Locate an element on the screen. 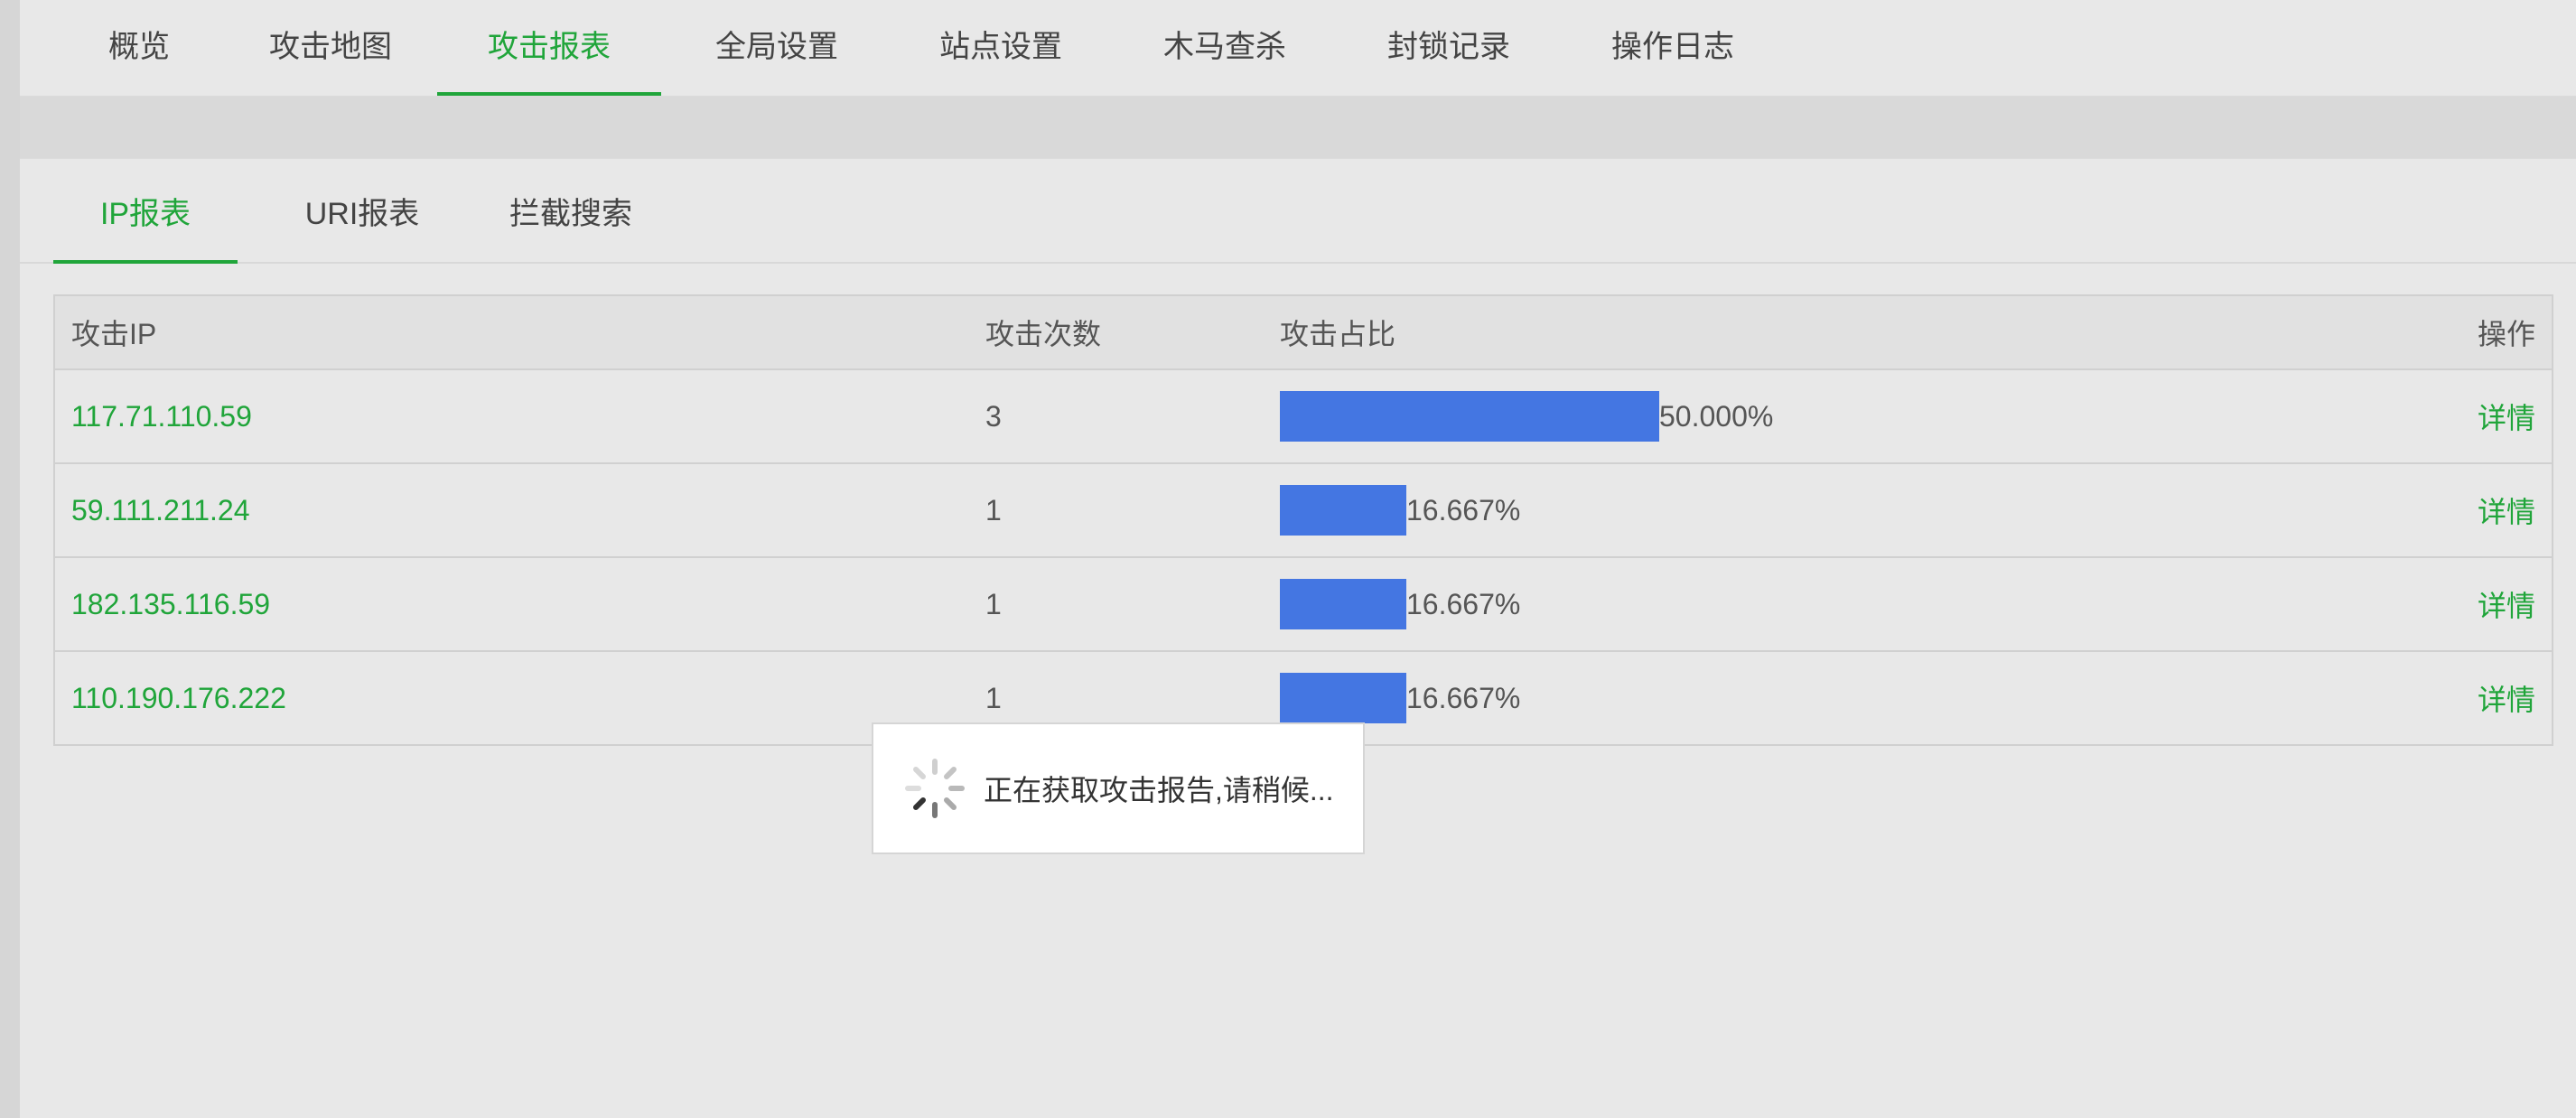 The image size is (2576, 1118). subtab-uri-report: URI报表 is located at coordinates (362, 211).